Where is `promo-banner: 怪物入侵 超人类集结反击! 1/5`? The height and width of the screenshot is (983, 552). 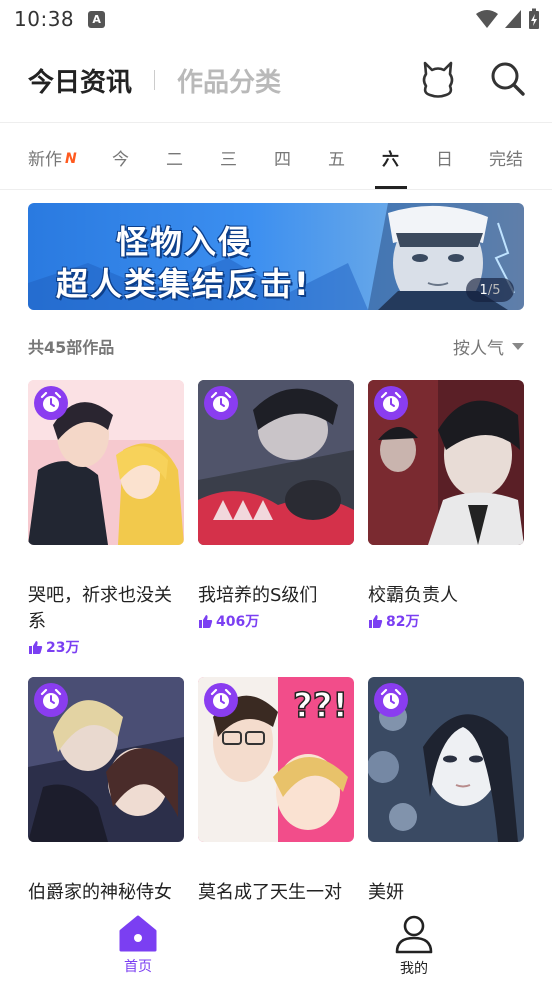 promo-banner: 怪物入侵 超人类集结反击! 1/5 is located at coordinates (276, 256).